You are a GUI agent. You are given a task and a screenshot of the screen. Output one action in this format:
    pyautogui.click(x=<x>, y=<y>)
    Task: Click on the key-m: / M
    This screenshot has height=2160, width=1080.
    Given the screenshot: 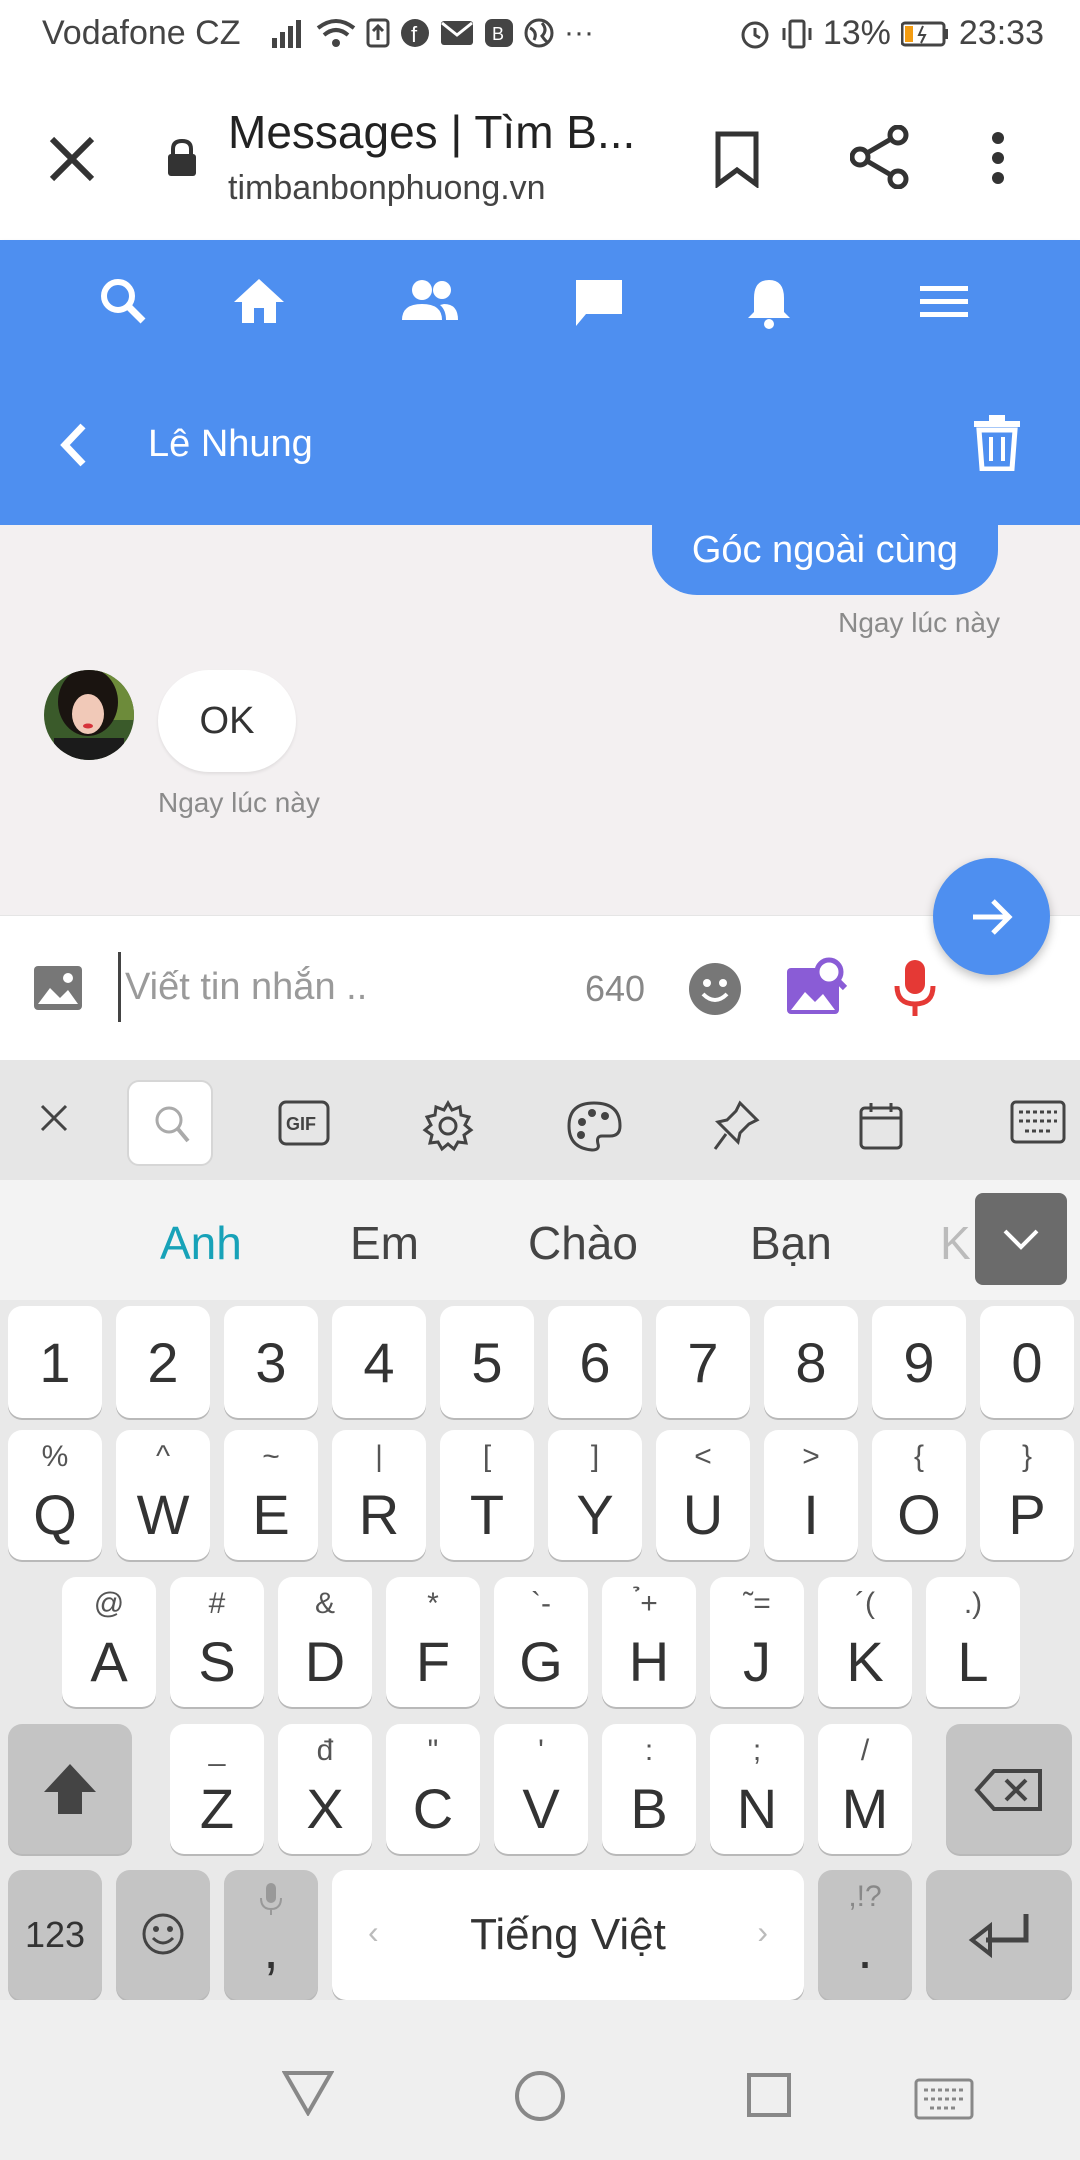 What is the action you would take?
    pyautogui.click(x=865, y=1789)
    